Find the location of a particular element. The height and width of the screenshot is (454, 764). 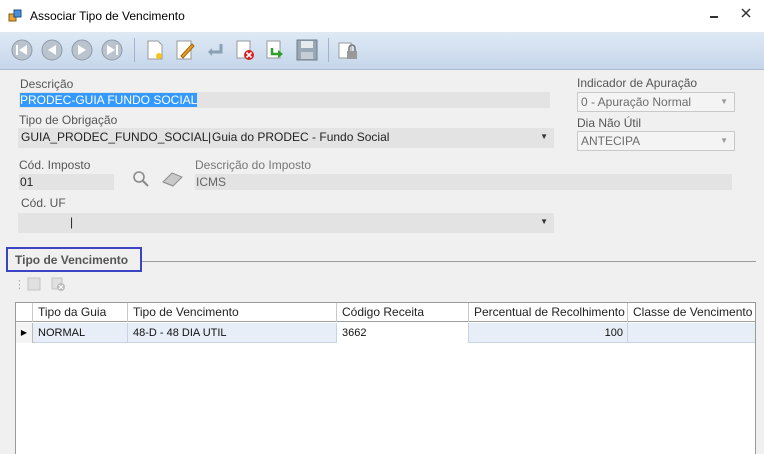

title-bar: Associar Tipo de Vencimento is located at coordinates (382, 16).